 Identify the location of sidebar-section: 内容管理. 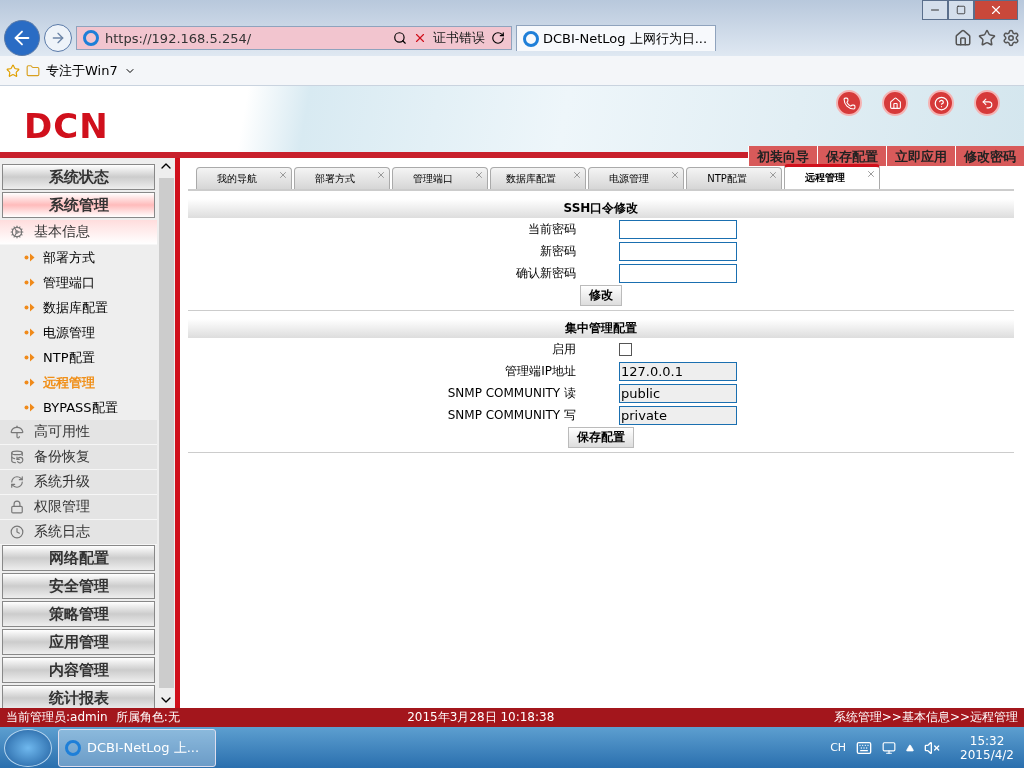
(78, 670).